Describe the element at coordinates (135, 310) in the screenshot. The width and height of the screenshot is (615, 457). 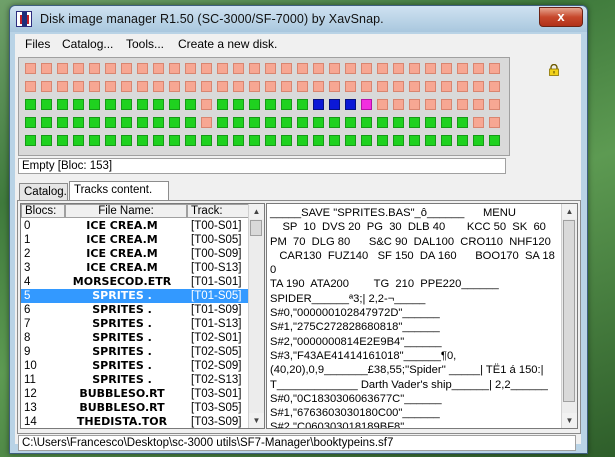
I see `table-row: 6 SPRITES . [T01-S09]` at that location.